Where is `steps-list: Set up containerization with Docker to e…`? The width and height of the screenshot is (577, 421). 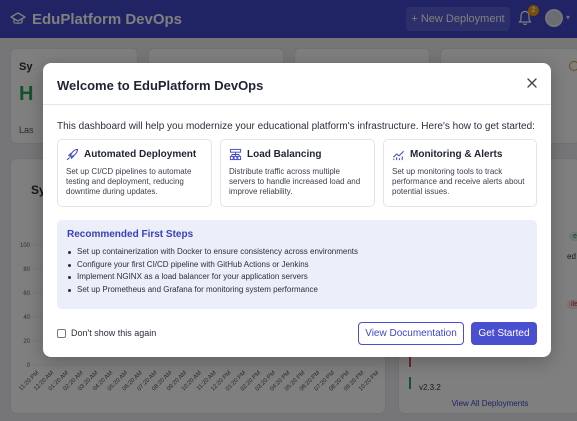
steps-list: Set up containerization with Docker to e… is located at coordinates (297, 271).